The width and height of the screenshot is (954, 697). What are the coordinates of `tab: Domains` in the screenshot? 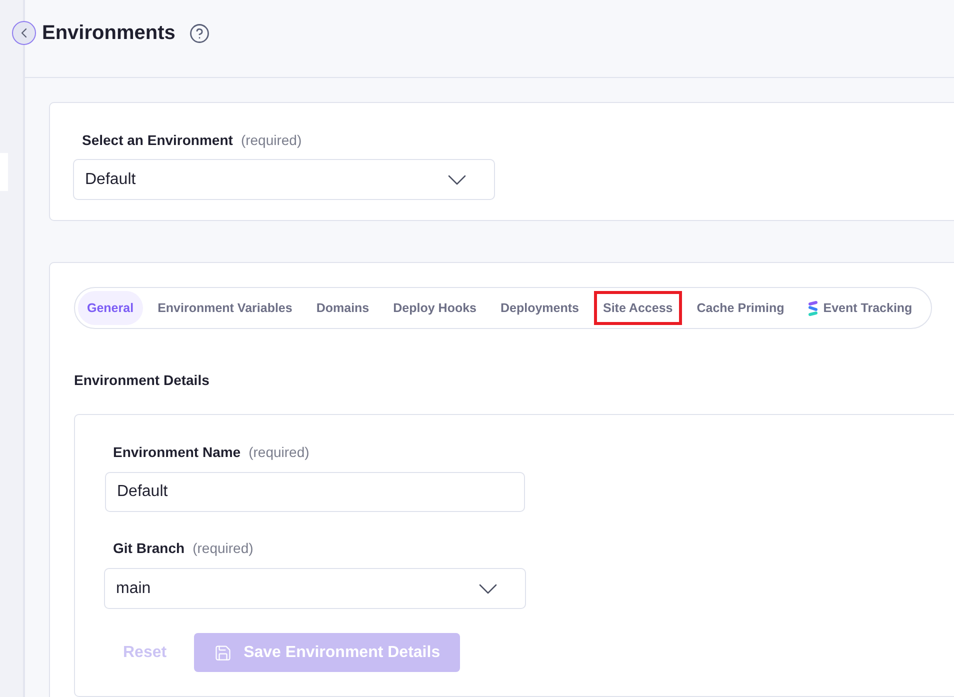 It's located at (342, 308).